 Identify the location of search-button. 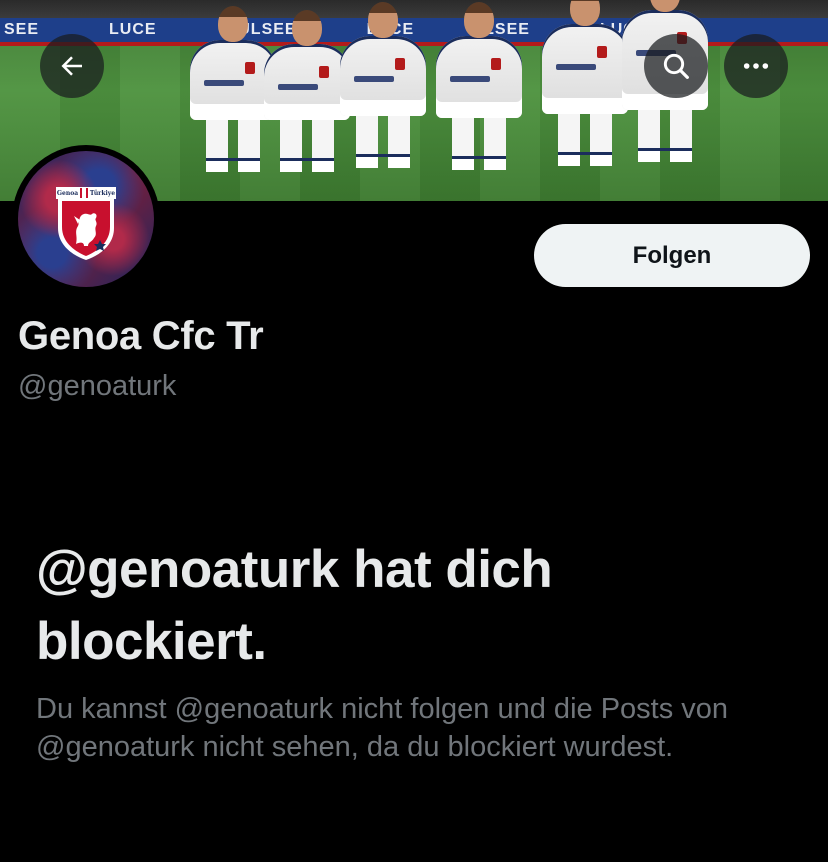
(676, 66).